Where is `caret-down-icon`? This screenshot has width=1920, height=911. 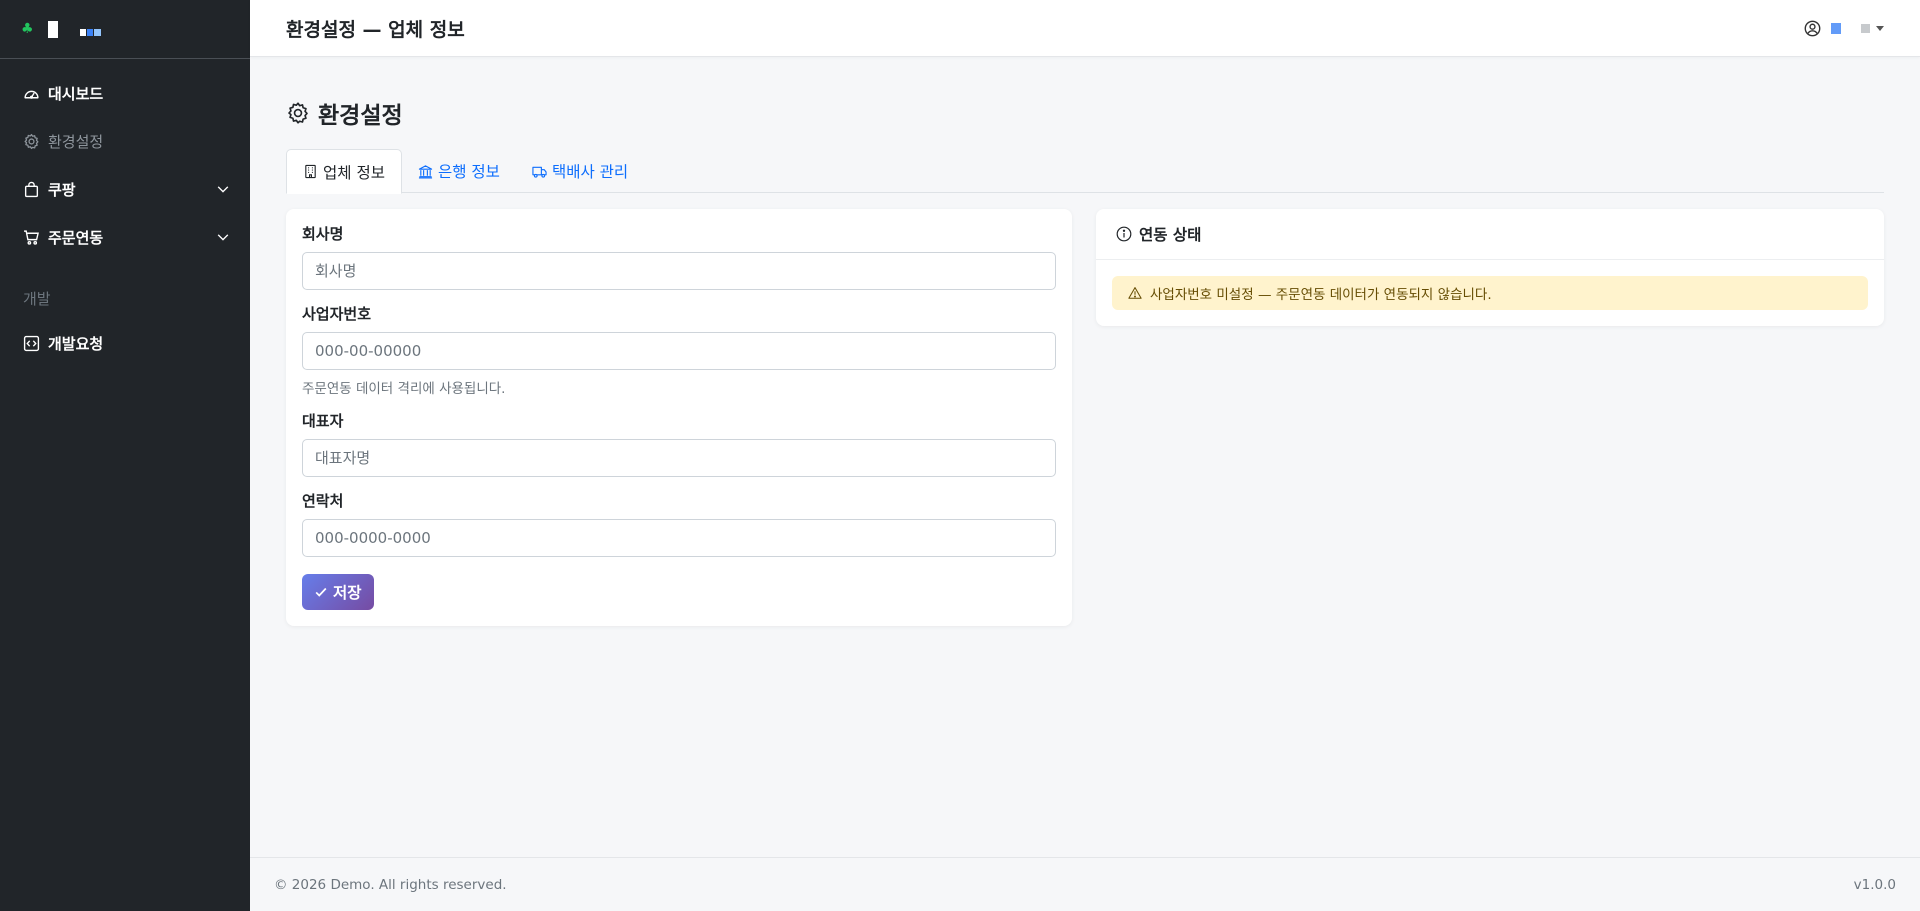 caret-down-icon is located at coordinates (1880, 28).